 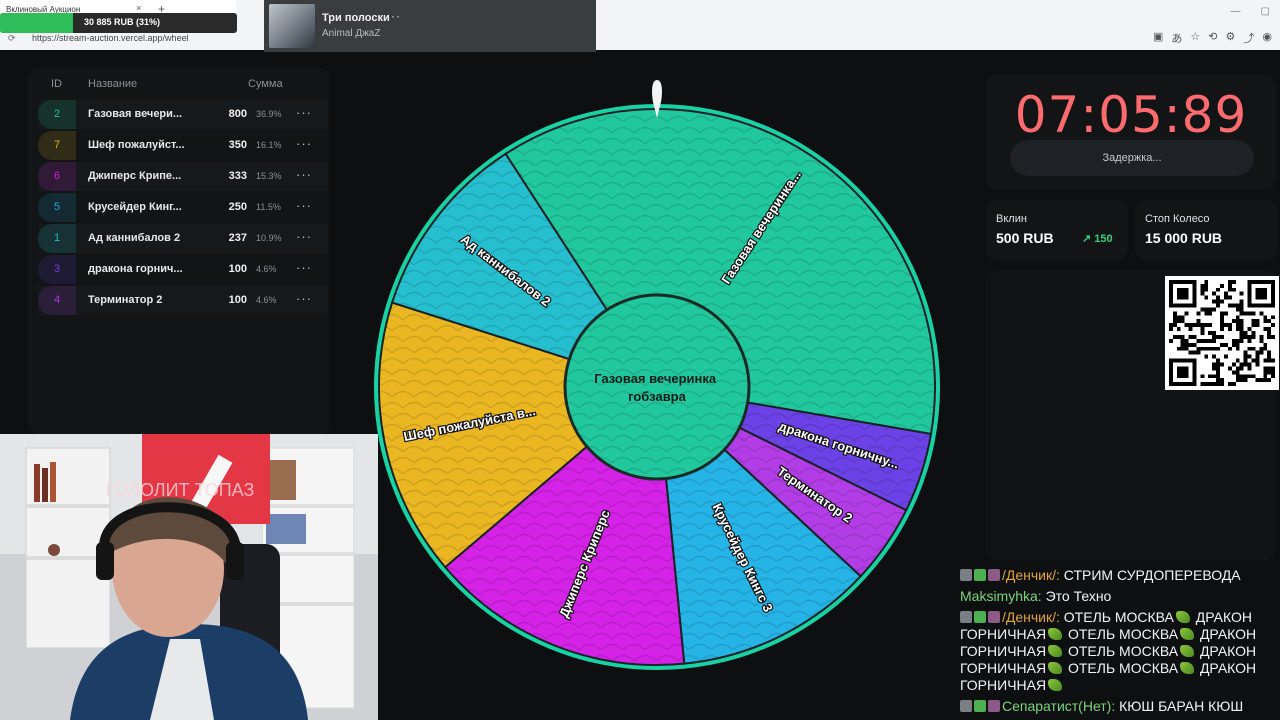 I want to click on lot-row: 1 Ад каннибалов 2 237 10.9% ···, so click(x=183, y=238).